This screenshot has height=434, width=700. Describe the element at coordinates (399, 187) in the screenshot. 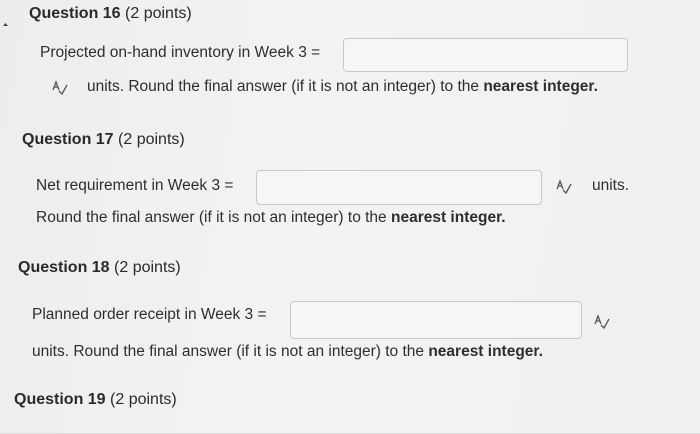

I see `question-17-answer-field` at that location.